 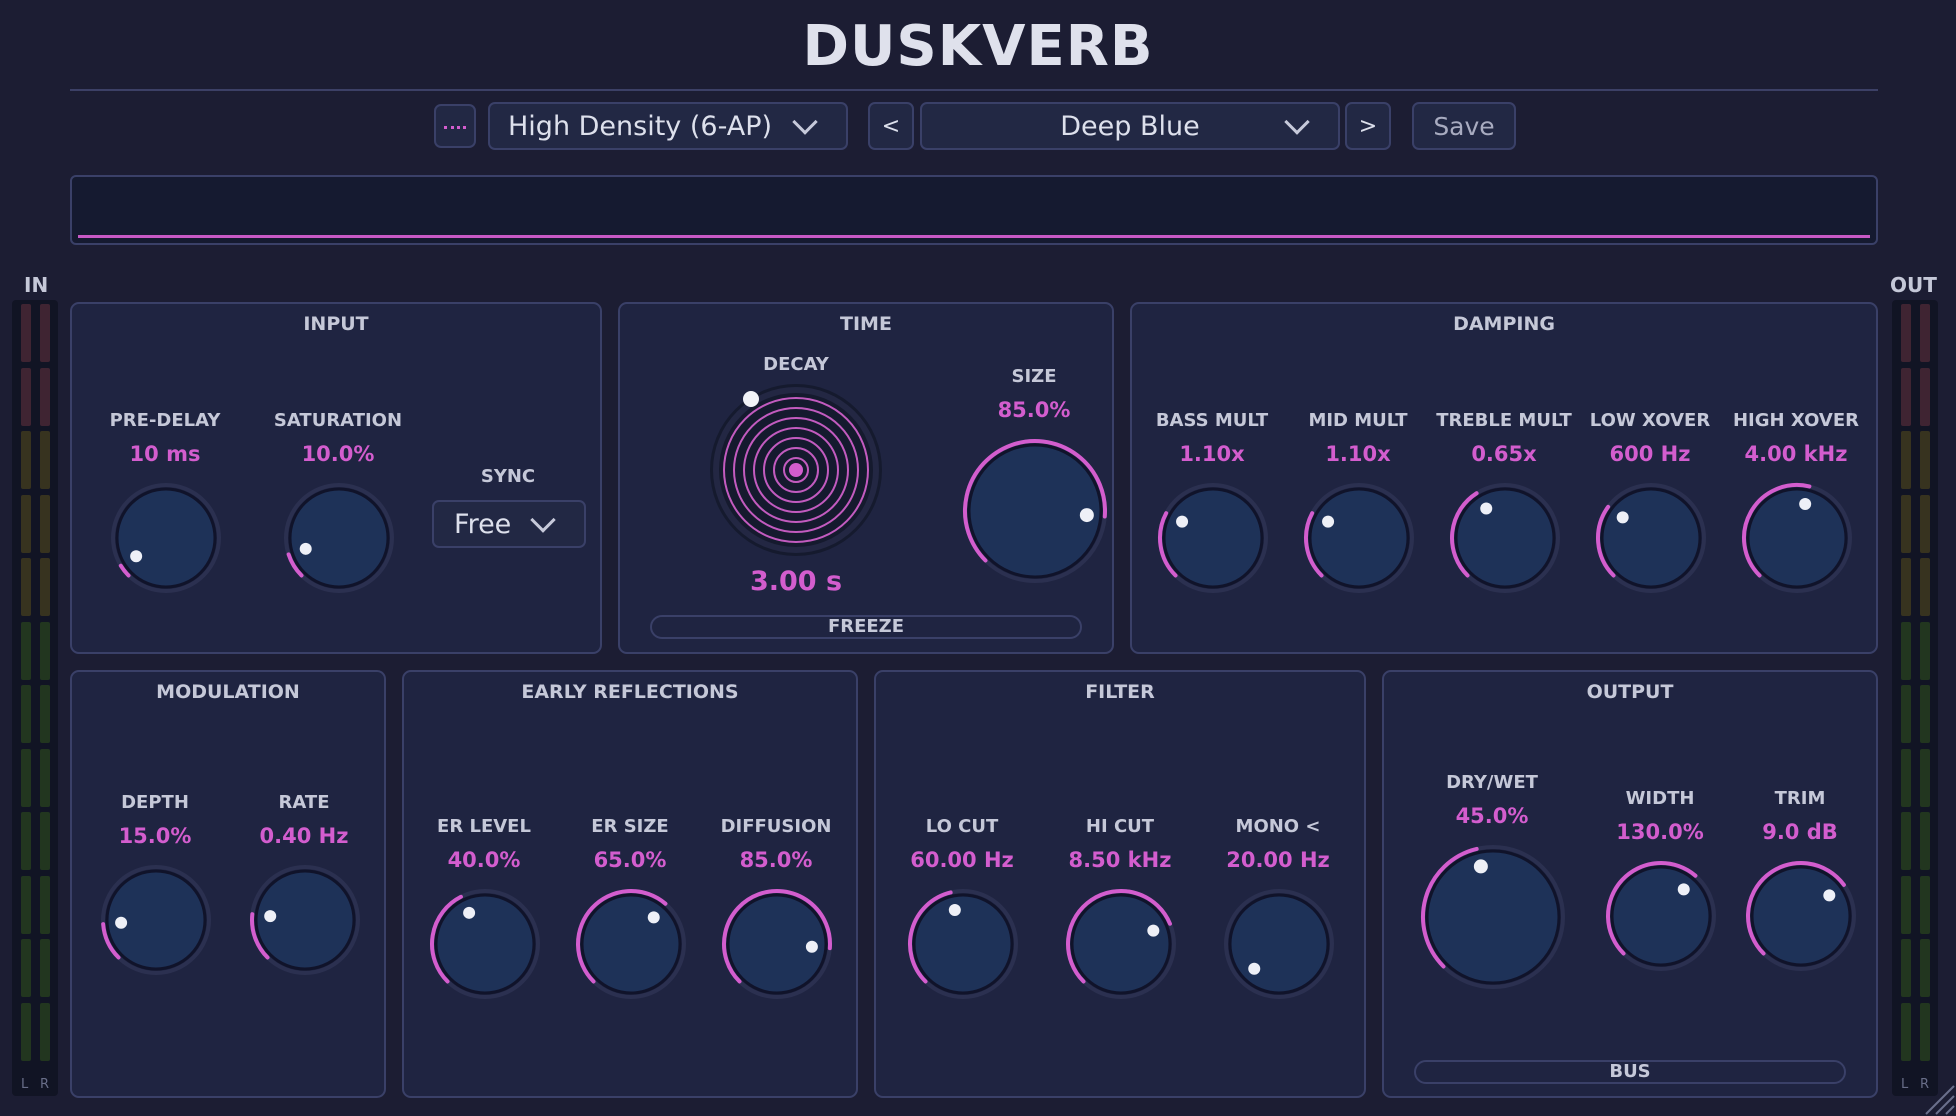 What do you see at coordinates (1278, 860) in the screenshot?
I see `mono-value: 20.00 Hz` at bounding box center [1278, 860].